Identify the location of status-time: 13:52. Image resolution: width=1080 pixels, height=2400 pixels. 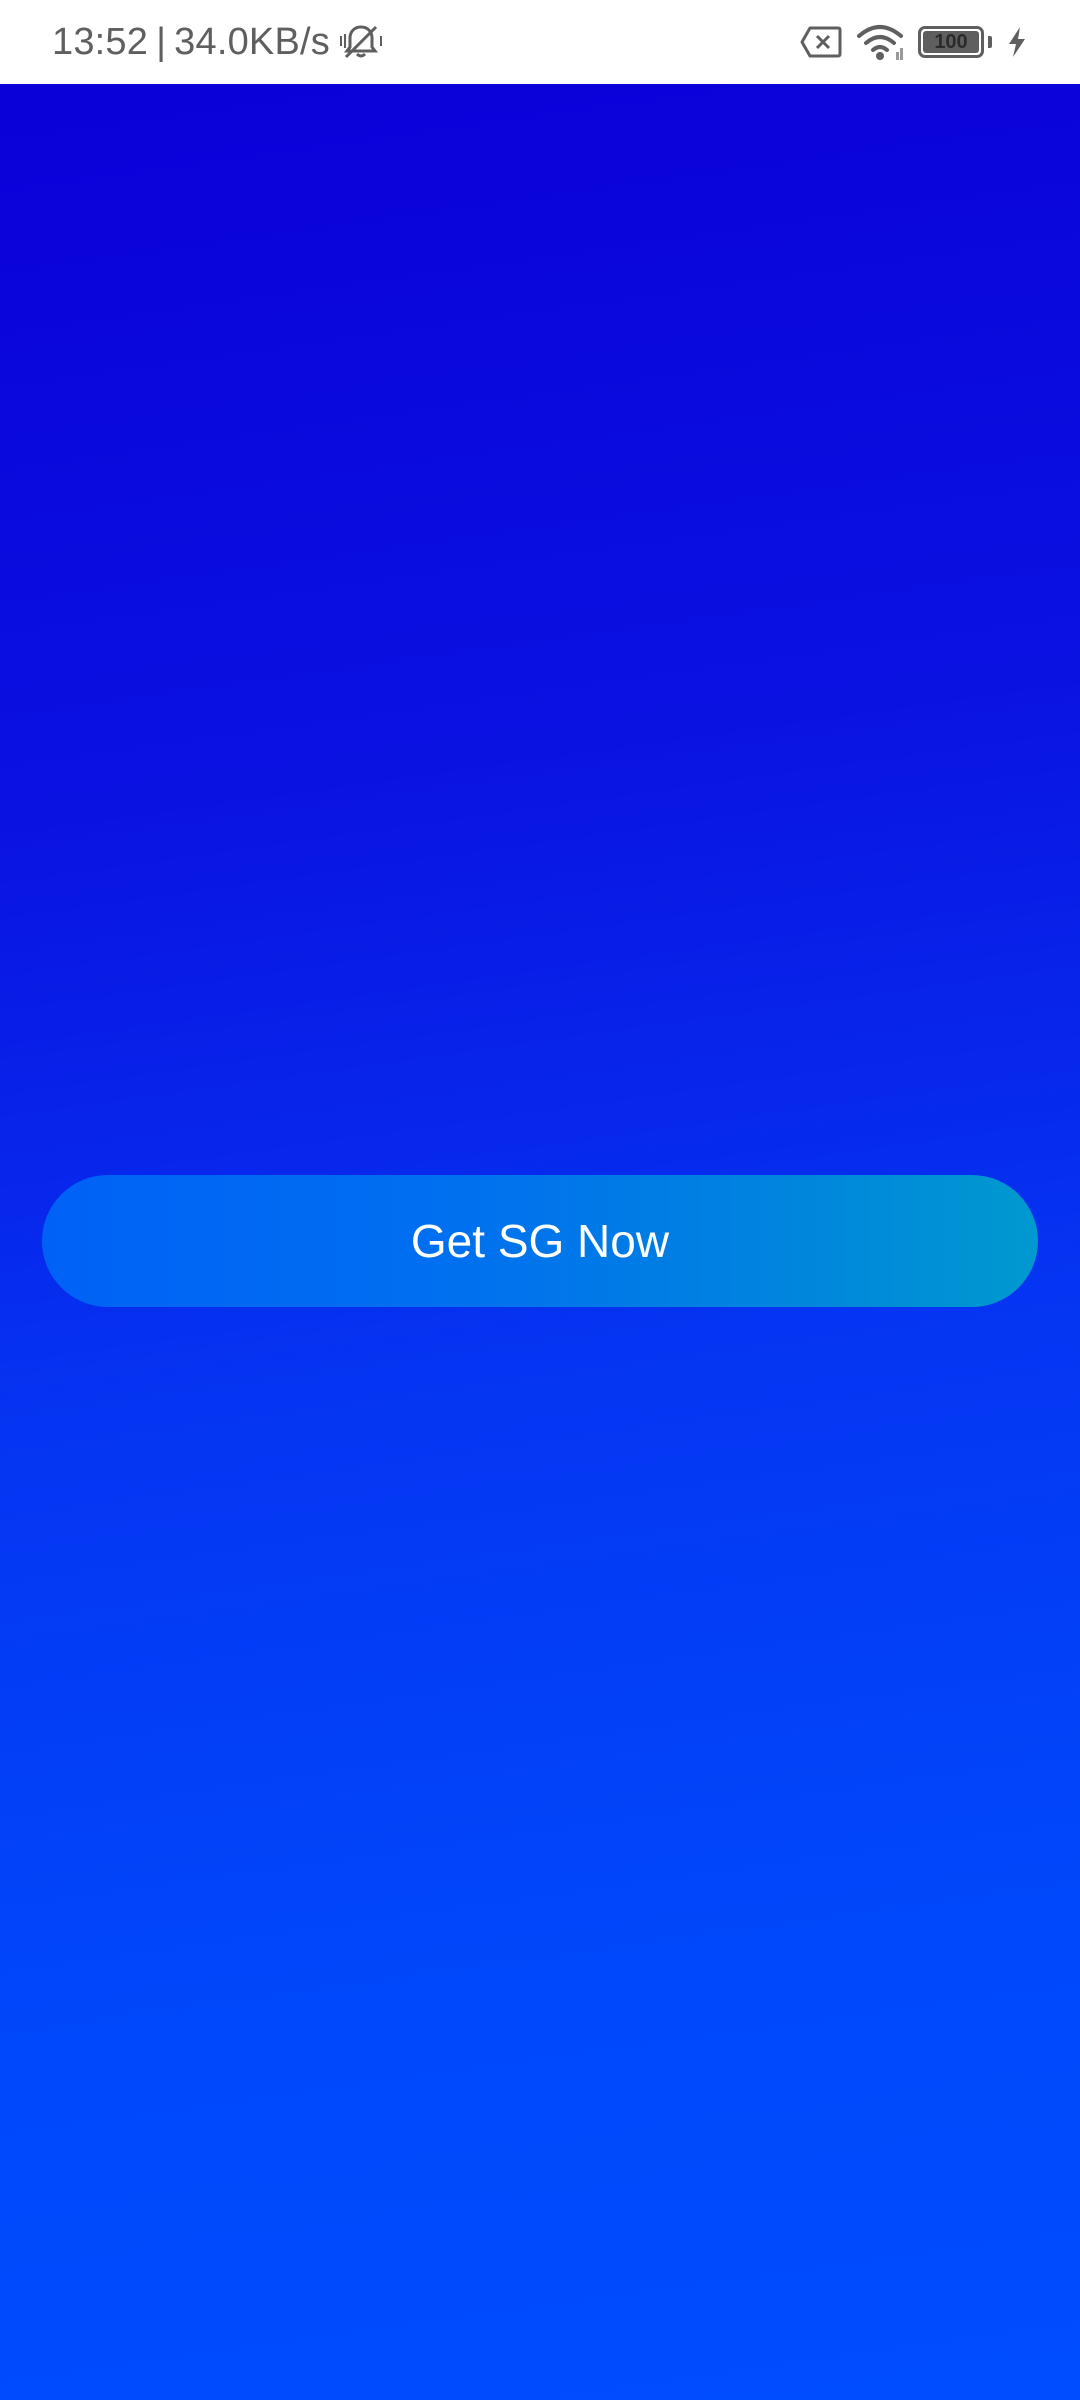
(100, 41).